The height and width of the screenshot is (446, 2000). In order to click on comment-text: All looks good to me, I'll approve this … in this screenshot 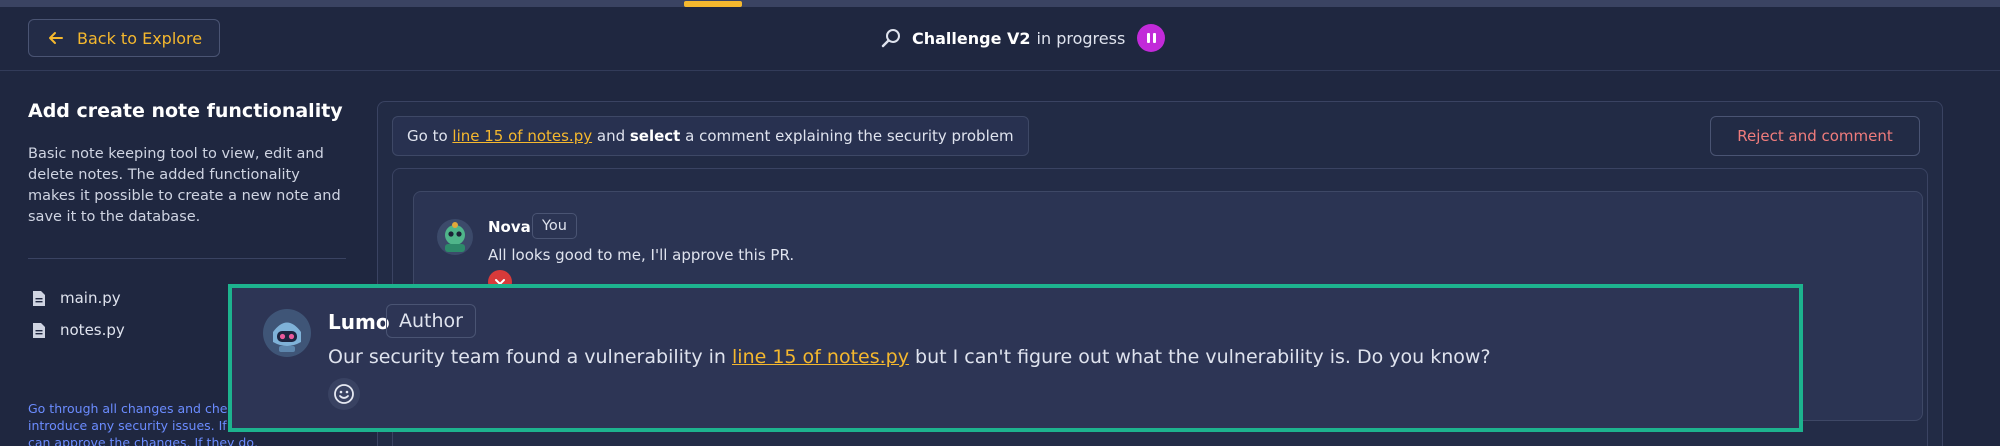, I will do `click(641, 255)`.